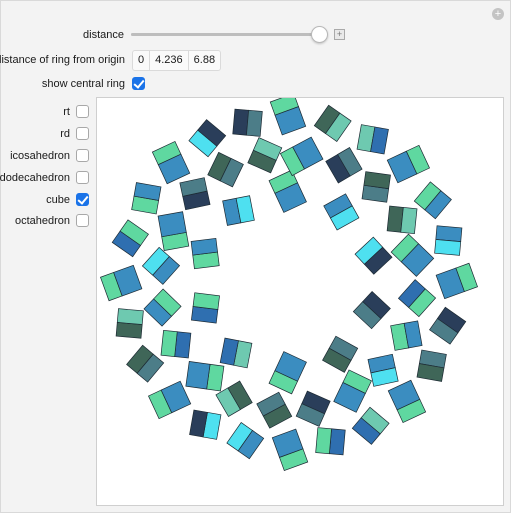 The image size is (511, 513). I want to click on ring-distance-values: 0 4.236 6.88, so click(177, 60).